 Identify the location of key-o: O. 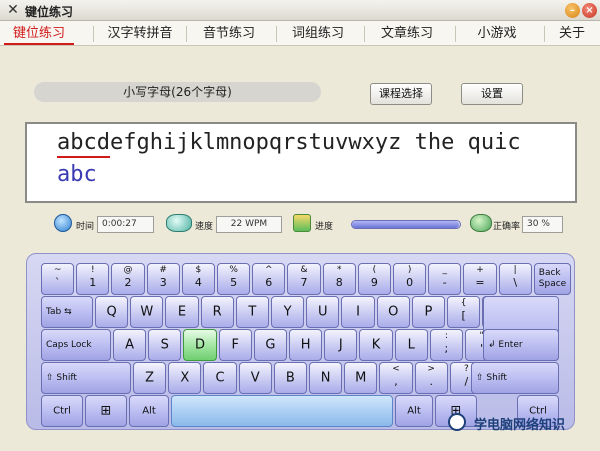
(393, 312).